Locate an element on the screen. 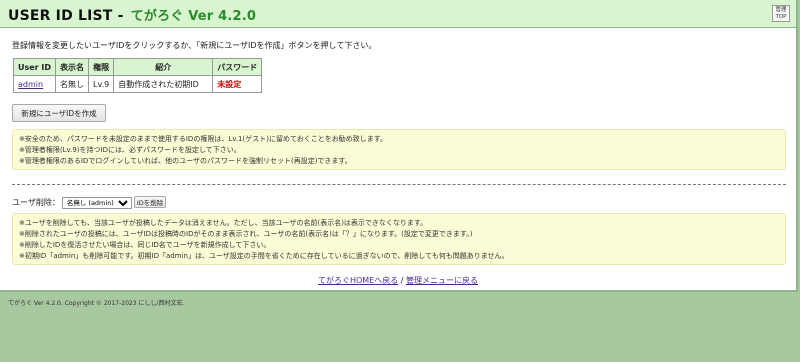 The height and width of the screenshot is (362, 800). delete-user-select: 名無し (admin) is located at coordinates (96, 203).